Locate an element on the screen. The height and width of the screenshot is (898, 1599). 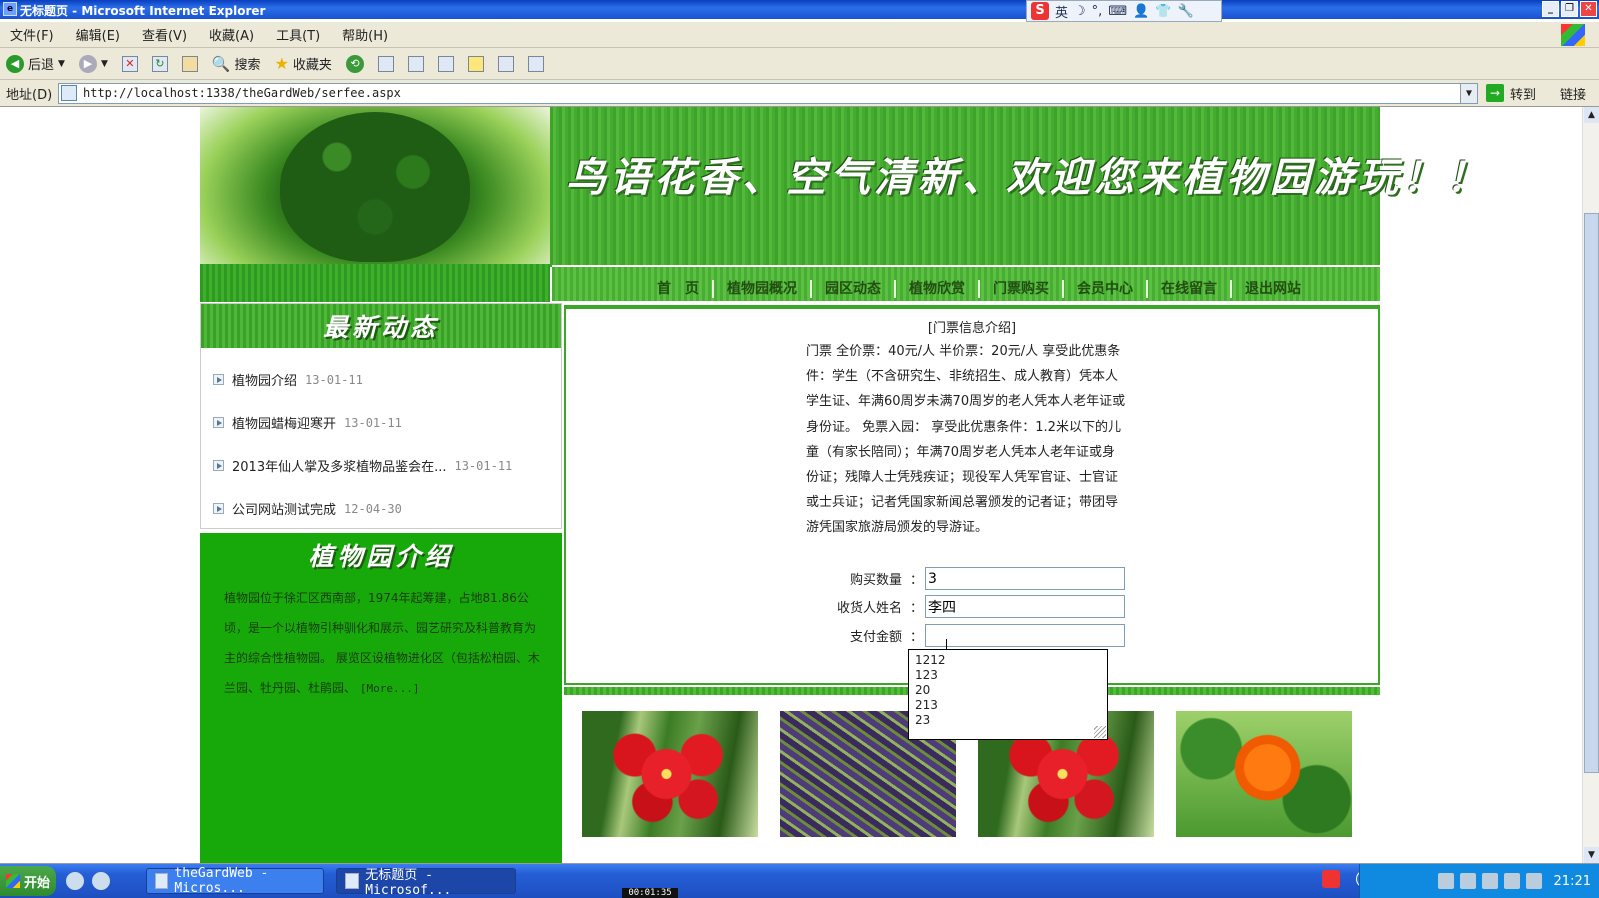
mail-icon is located at coordinates (385, 63).